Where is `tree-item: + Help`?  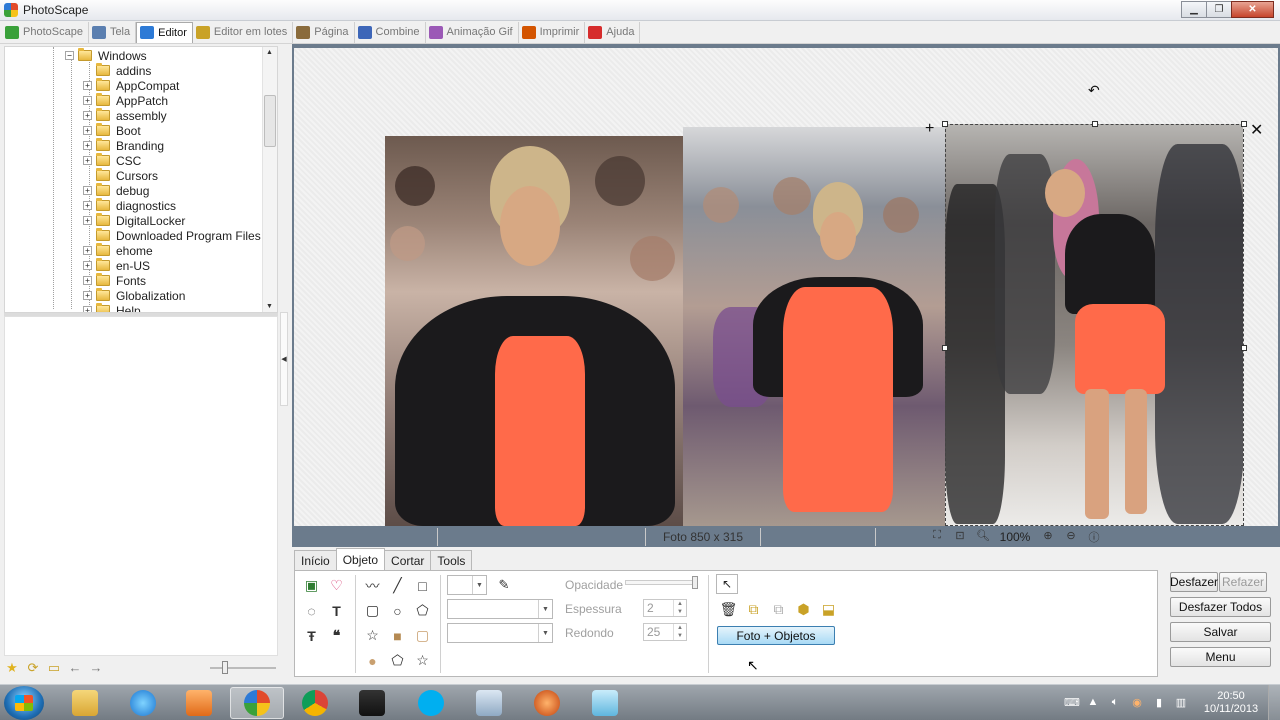
tree-item: + Help is located at coordinates (112, 307).